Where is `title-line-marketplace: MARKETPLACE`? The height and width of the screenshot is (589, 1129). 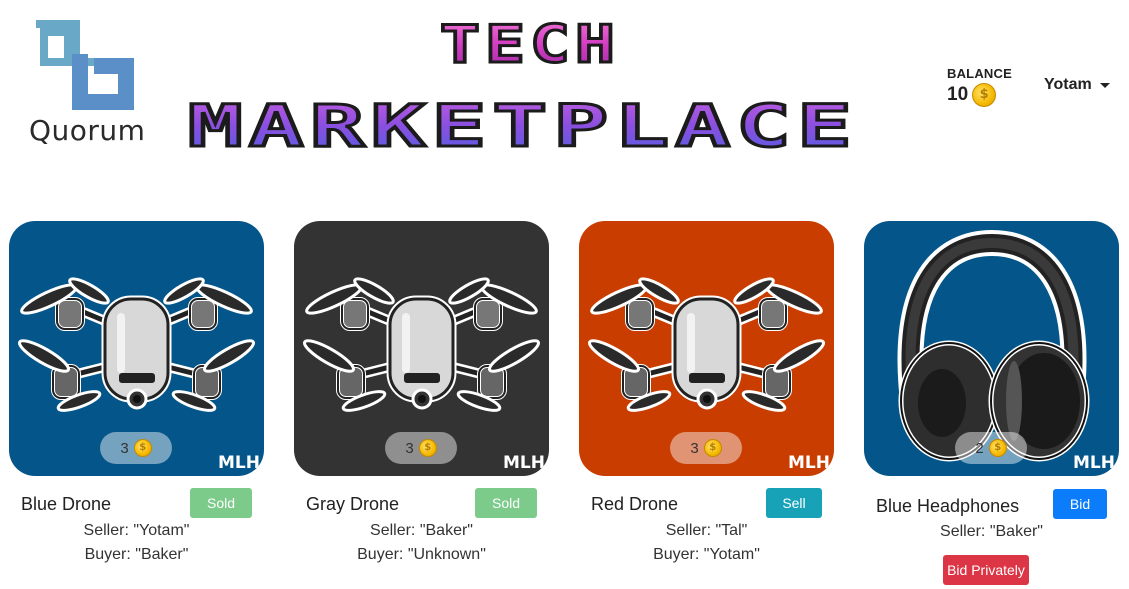 title-line-marketplace: MARKETPLACE is located at coordinates (523, 126).